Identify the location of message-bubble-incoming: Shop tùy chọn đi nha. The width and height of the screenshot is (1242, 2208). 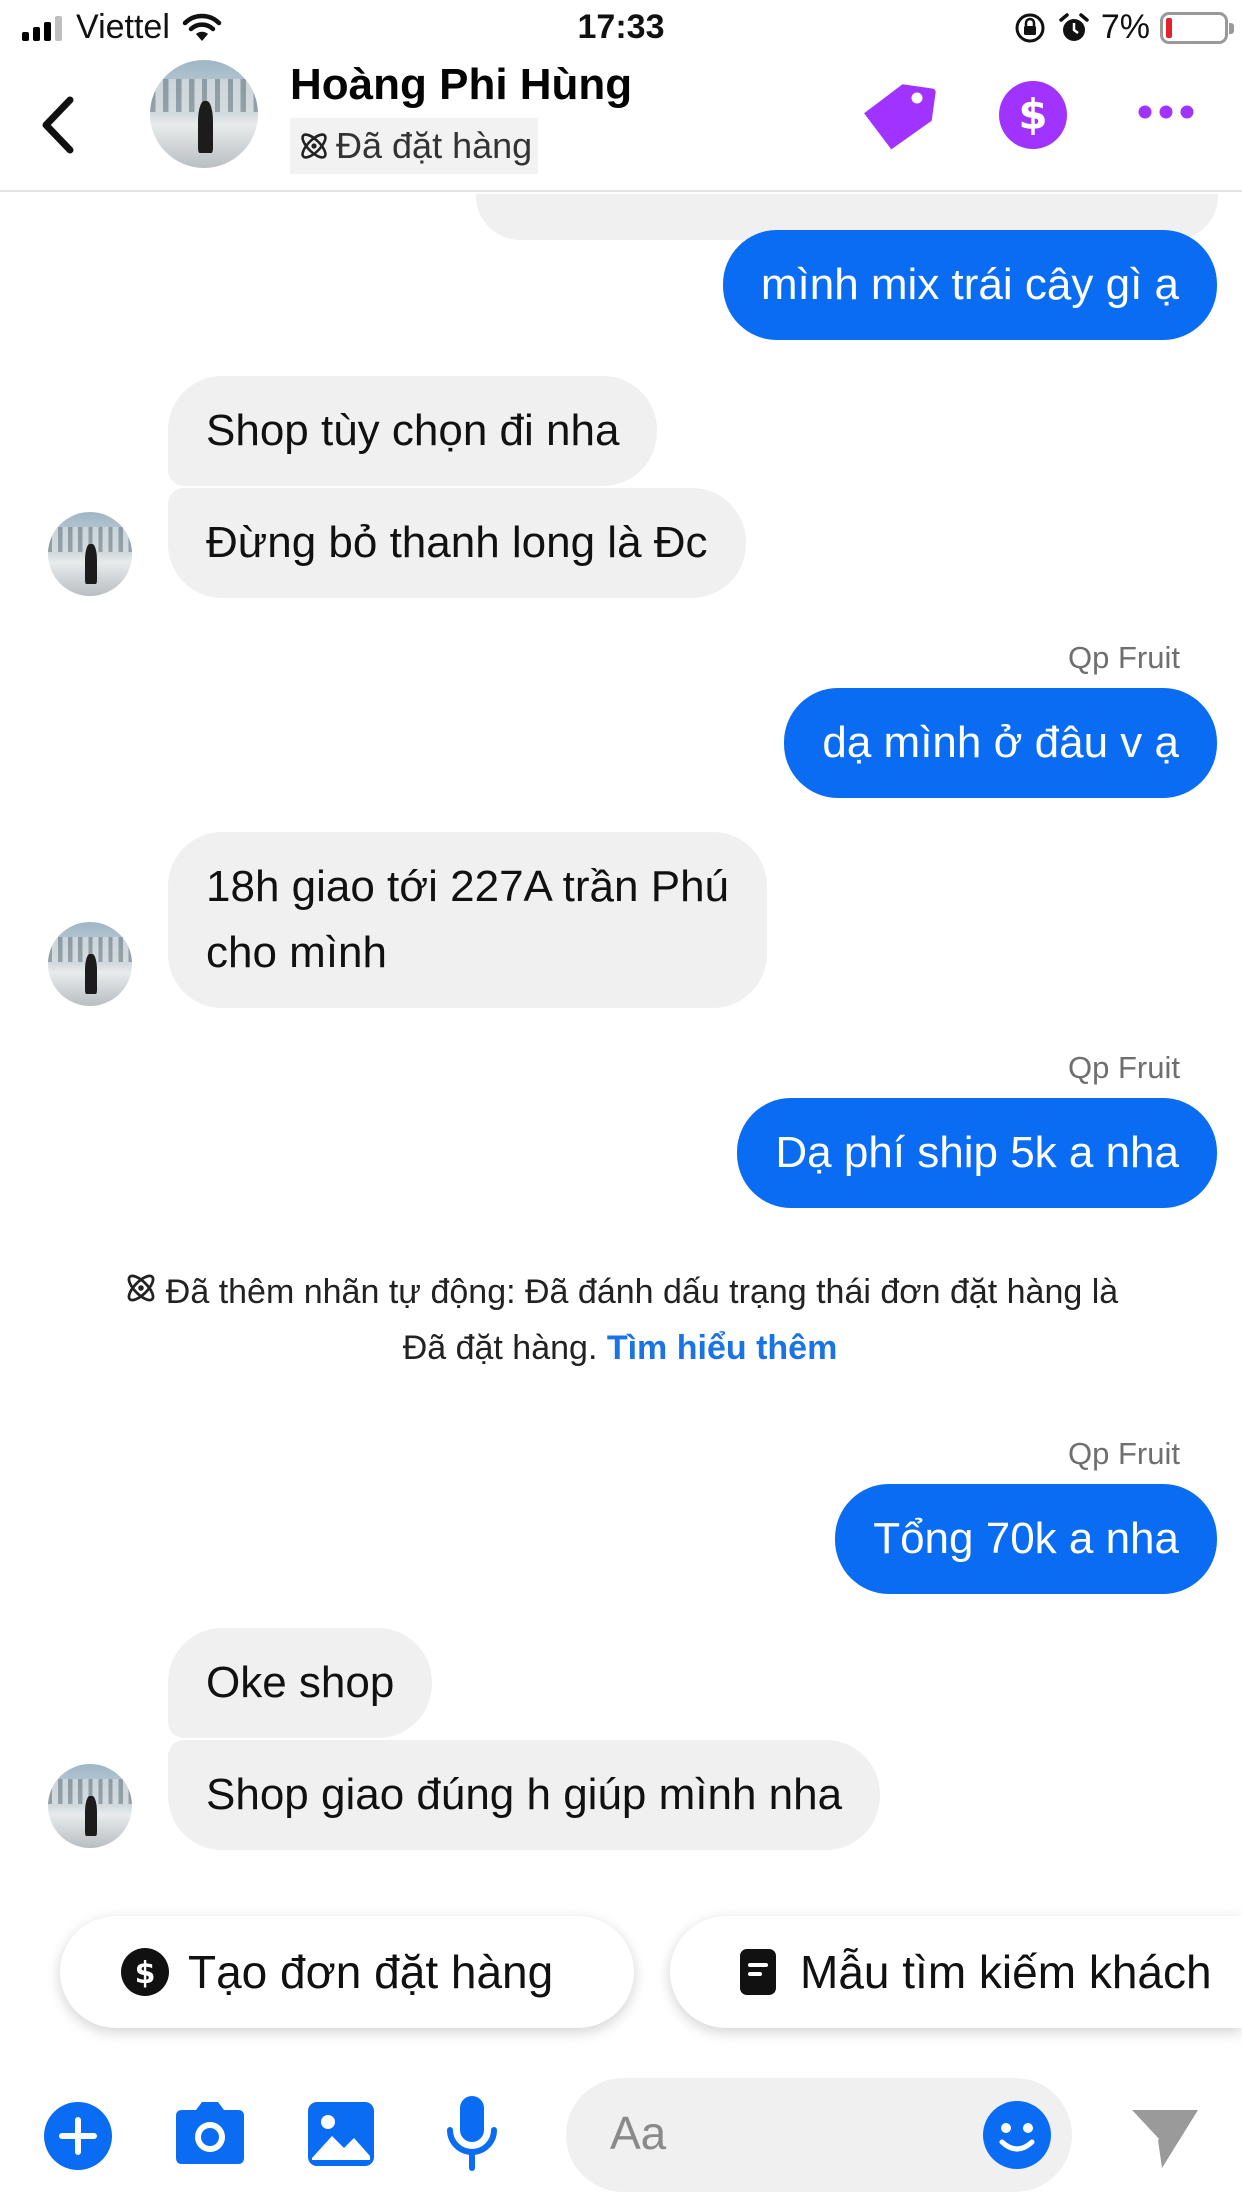
(413, 431).